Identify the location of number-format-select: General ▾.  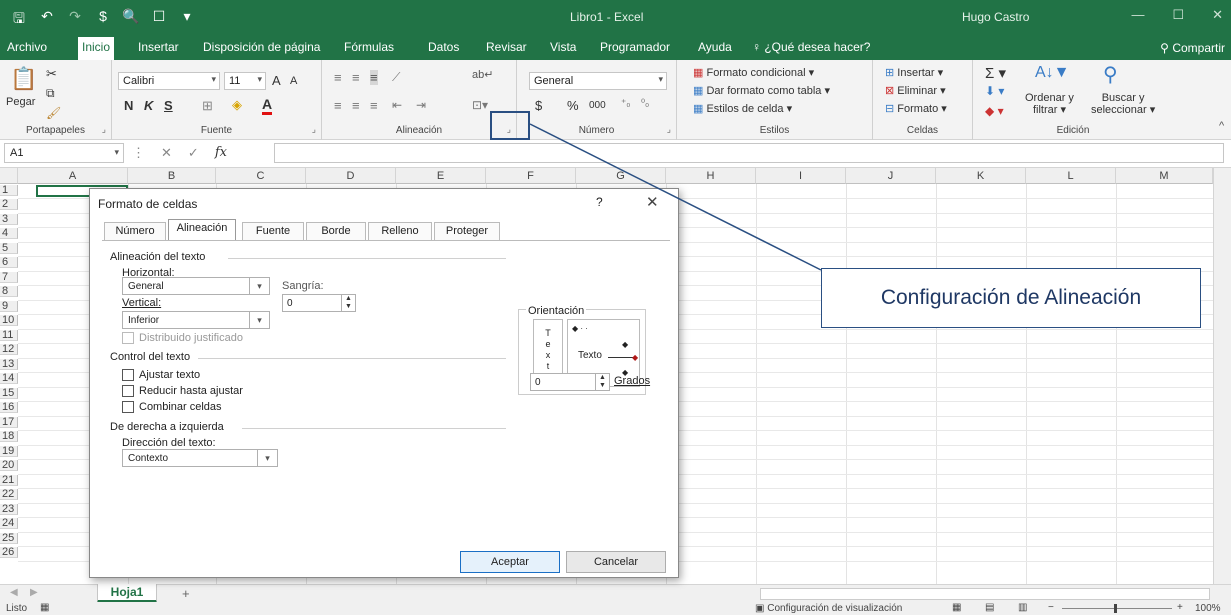
(598, 81).